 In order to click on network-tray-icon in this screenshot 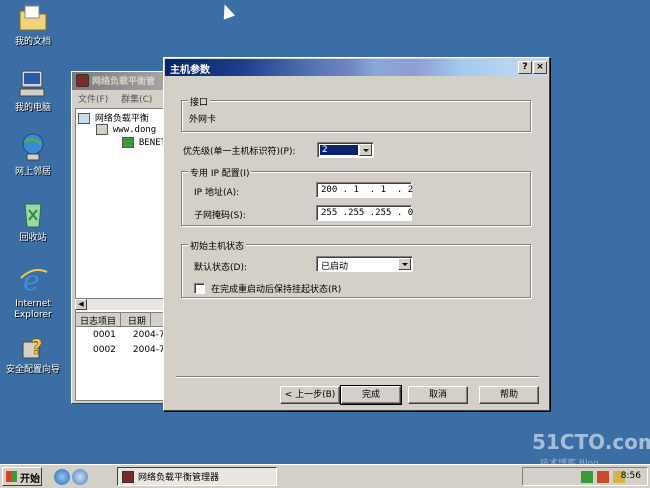, I will do `click(587, 477)`.